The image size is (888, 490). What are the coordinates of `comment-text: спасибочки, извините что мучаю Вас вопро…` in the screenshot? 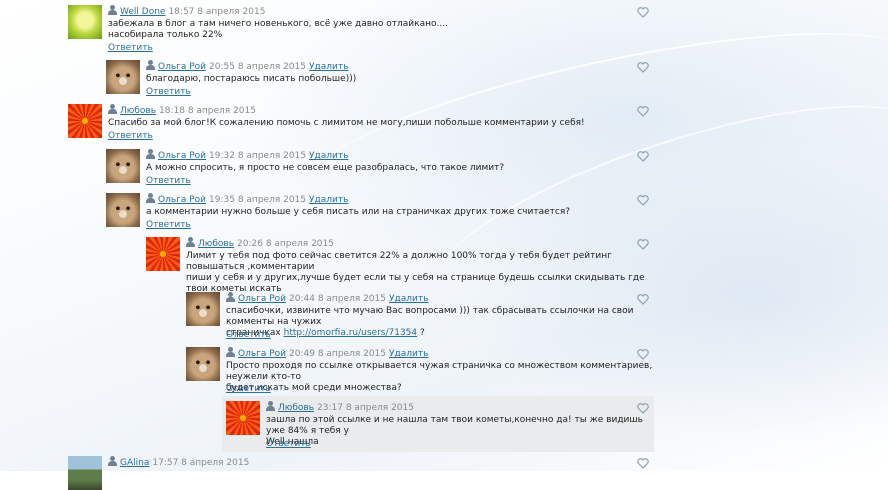 It's located at (442, 322).